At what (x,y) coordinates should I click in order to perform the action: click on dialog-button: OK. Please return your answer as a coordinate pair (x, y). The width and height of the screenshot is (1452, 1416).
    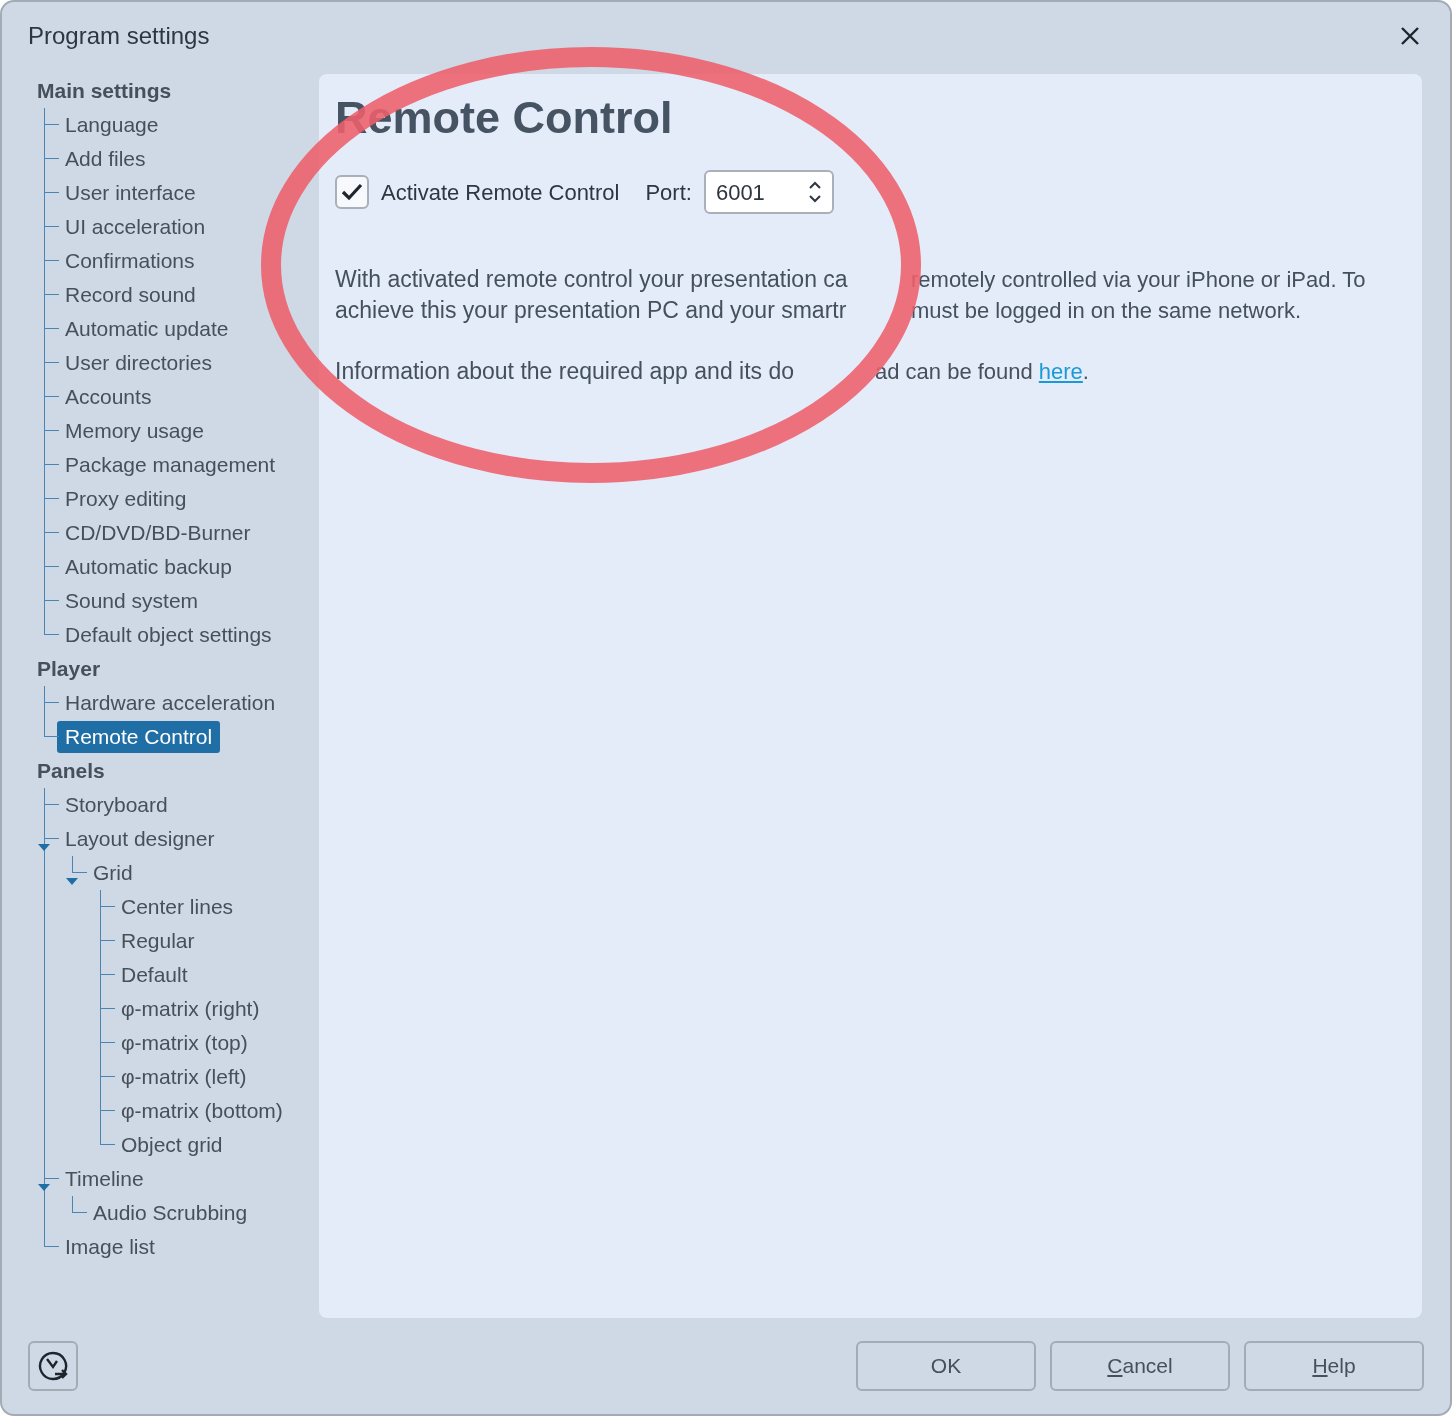
    Looking at the image, I should click on (946, 1366).